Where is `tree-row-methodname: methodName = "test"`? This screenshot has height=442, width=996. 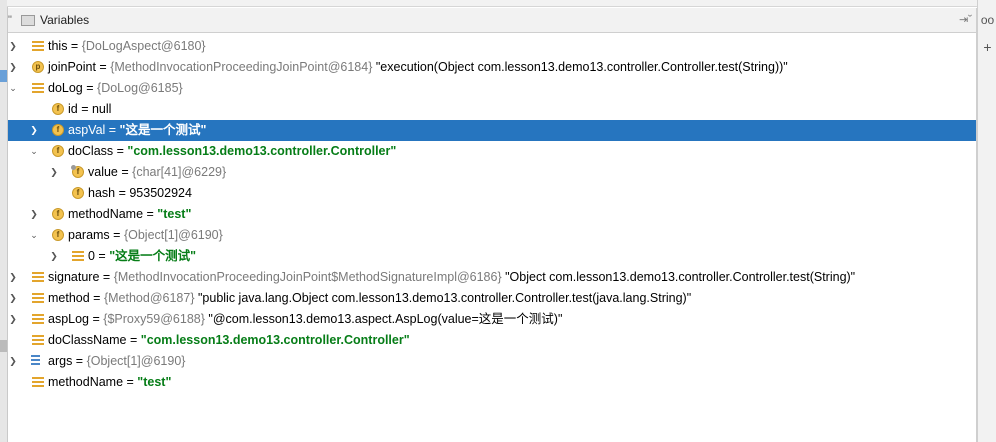 tree-row-methodname: methodName = "test" is located at coordinates (492, 382).